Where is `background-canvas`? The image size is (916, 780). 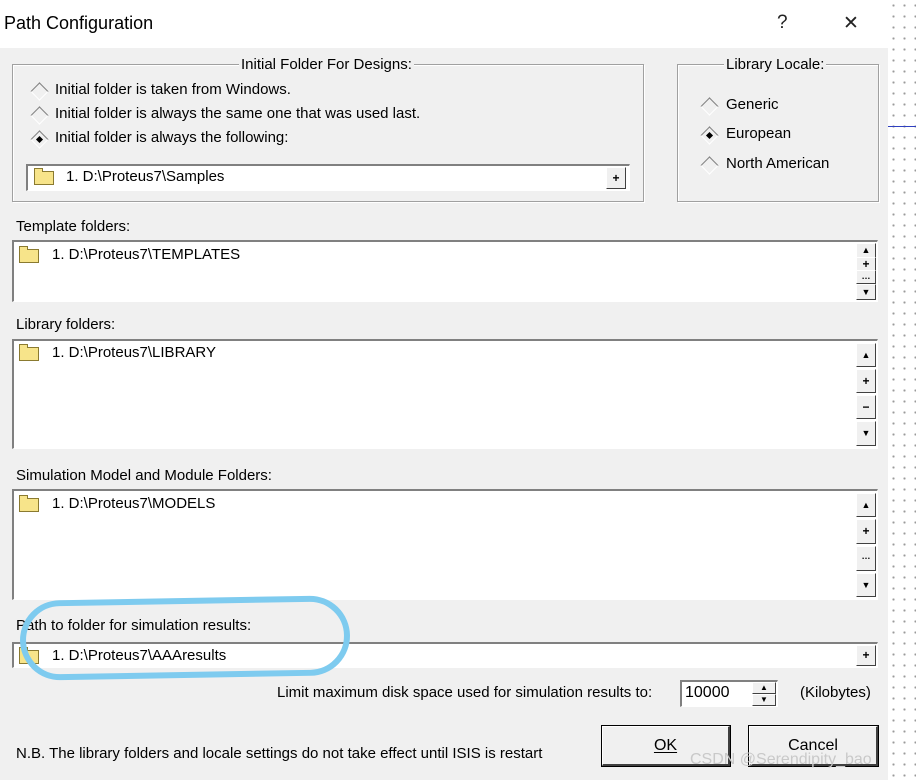 background-canvas is located at coordinates (902, 390).